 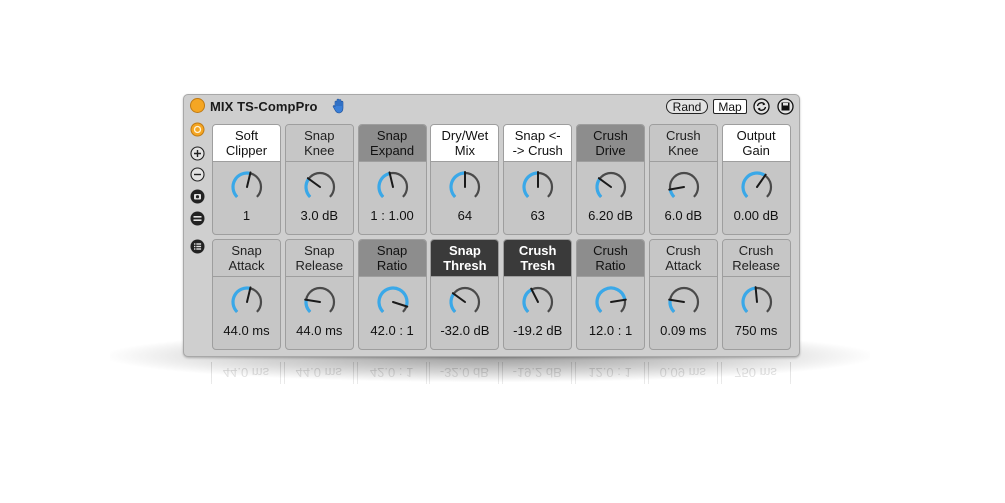 I want to click on param-cell: Snap <- -> Crush 63, so click(x=538, y=179).